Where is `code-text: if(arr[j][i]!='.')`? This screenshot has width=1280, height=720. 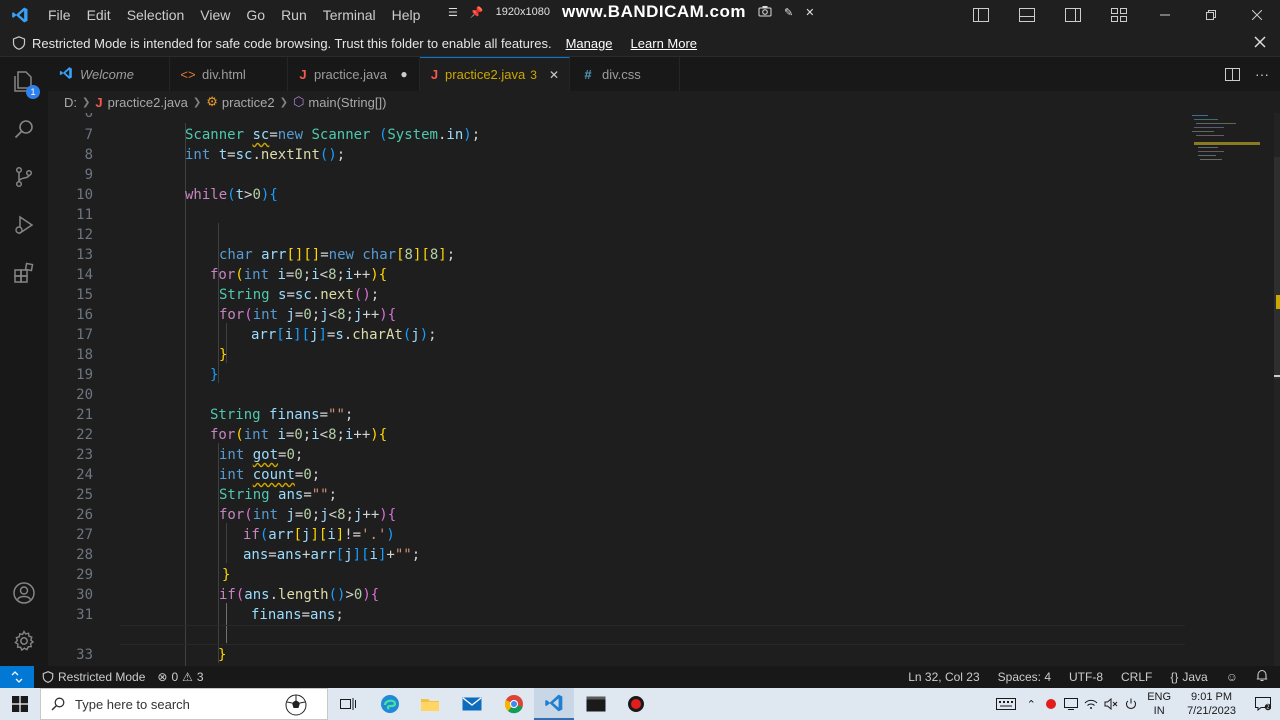
code-text: if(arr[j][i]!='.') is located at coordinates (319, 535).